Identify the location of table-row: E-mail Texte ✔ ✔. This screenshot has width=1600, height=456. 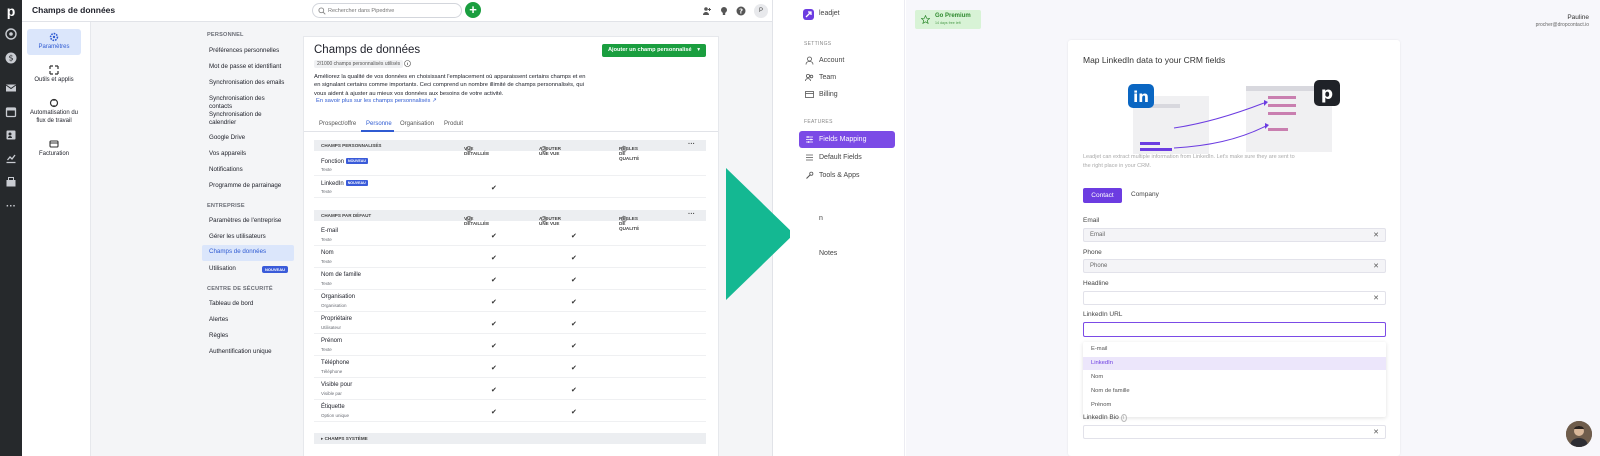
(510, 235).